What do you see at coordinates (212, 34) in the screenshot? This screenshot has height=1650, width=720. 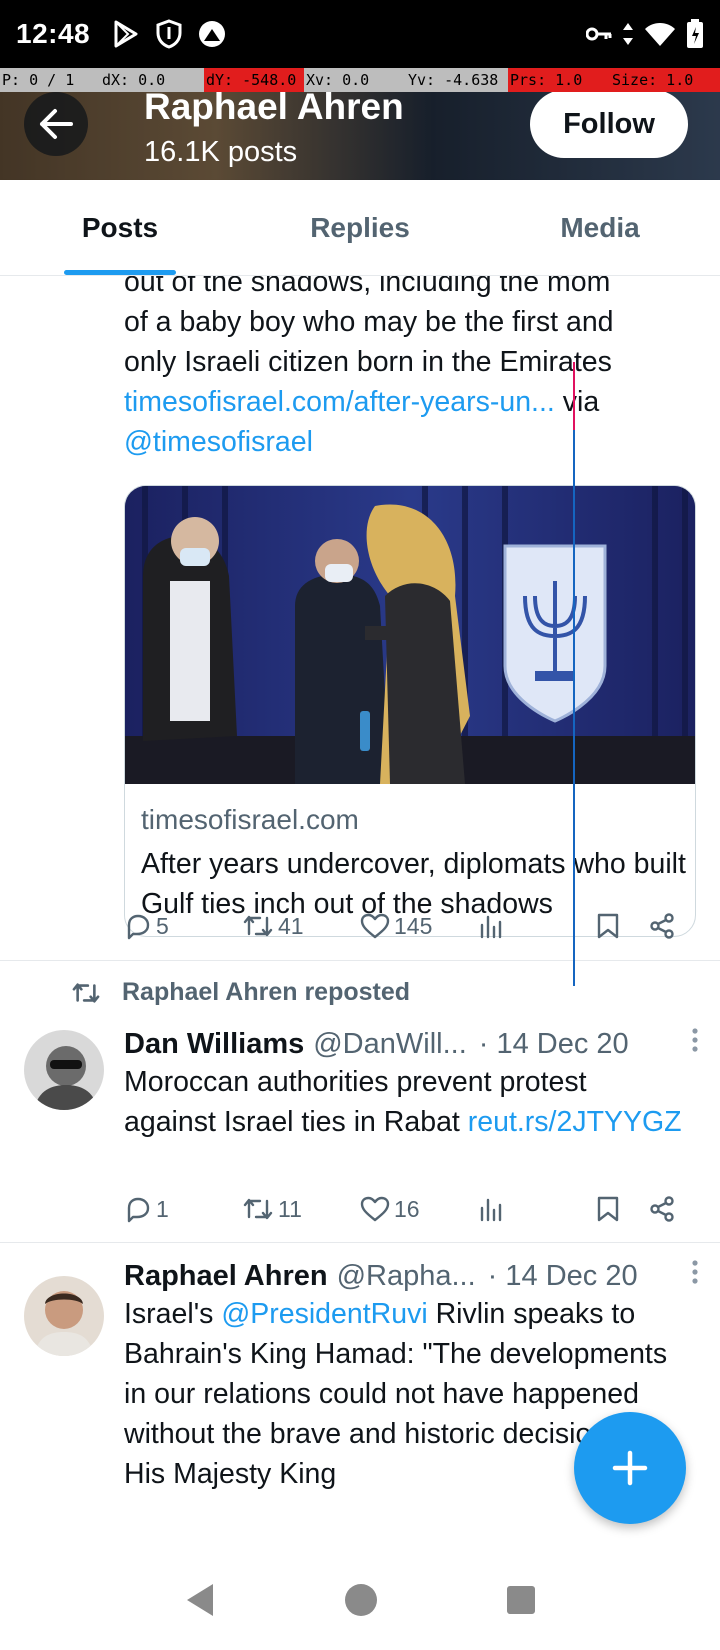 I see `app-notification-icon` at bounding box center [212, 34].